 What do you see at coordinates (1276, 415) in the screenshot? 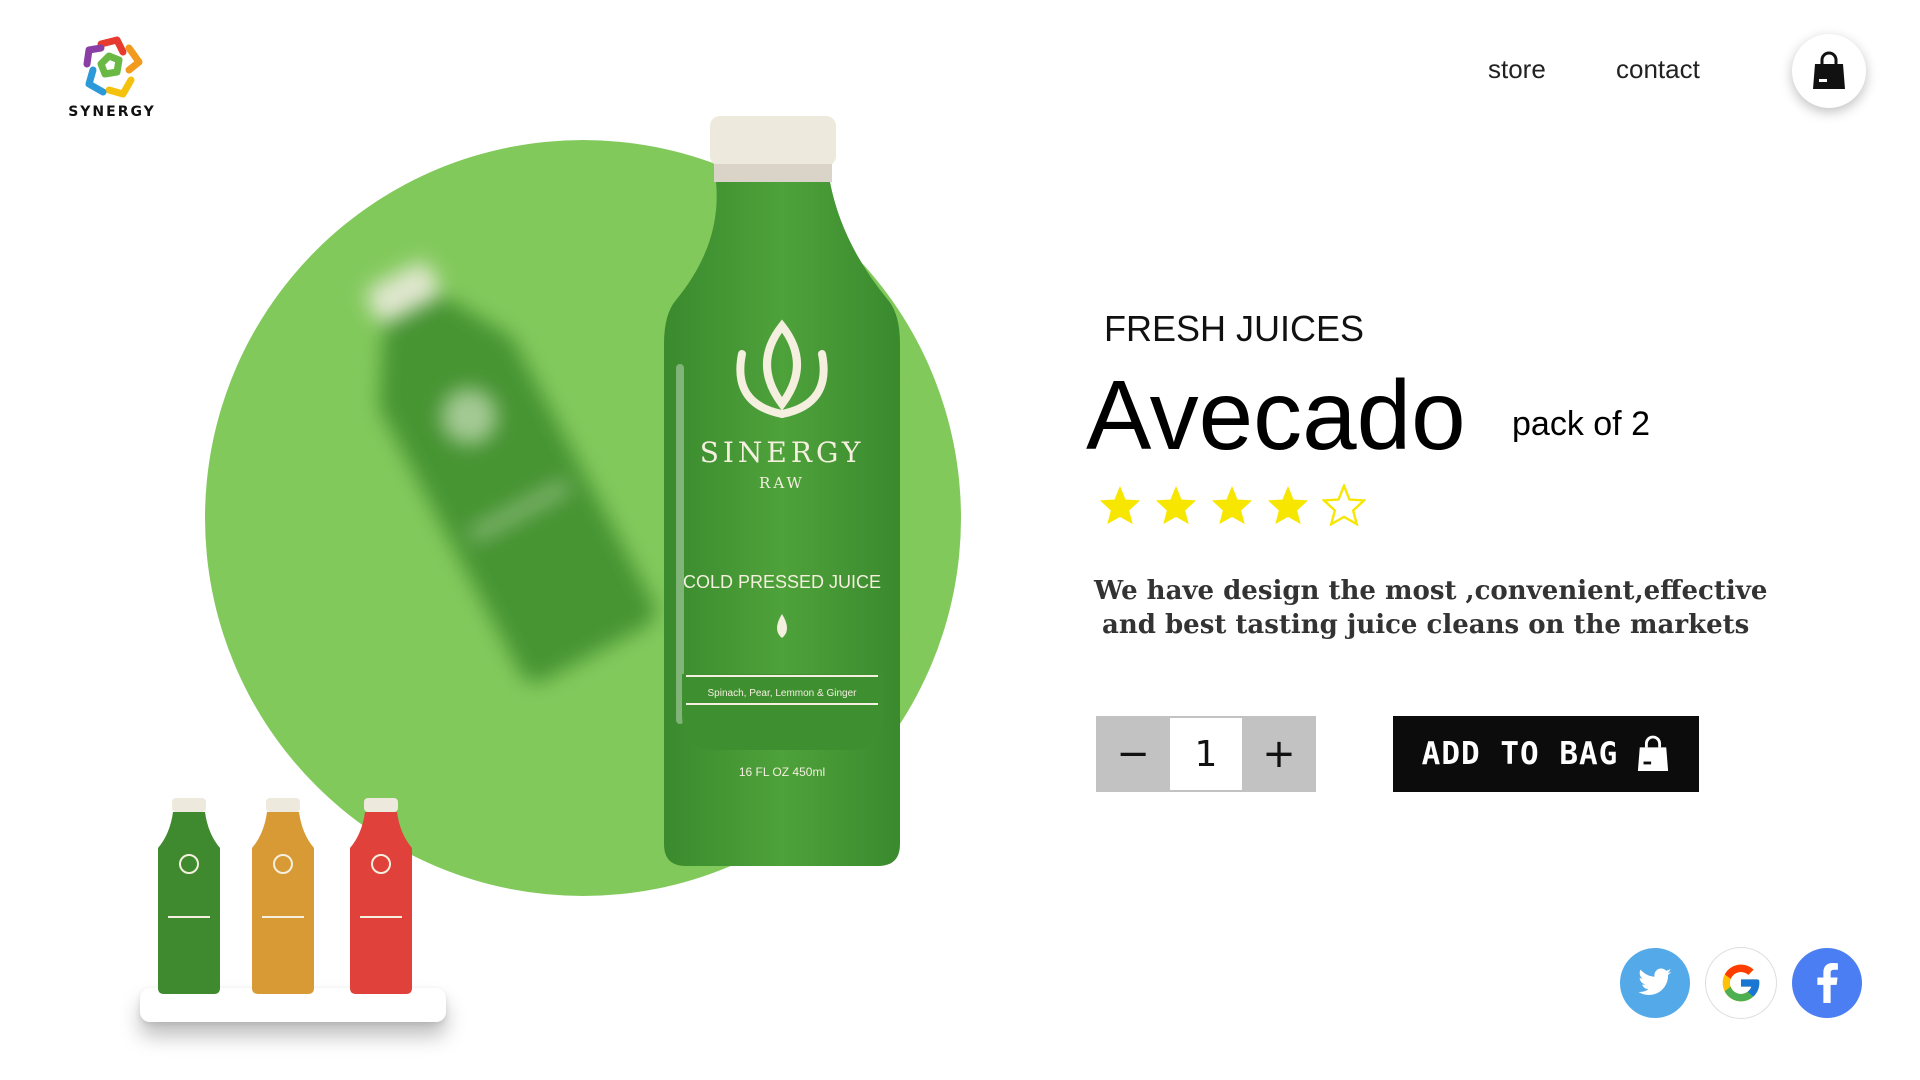
I see `product-title: Avecado` at bounding box center [1276, 415].